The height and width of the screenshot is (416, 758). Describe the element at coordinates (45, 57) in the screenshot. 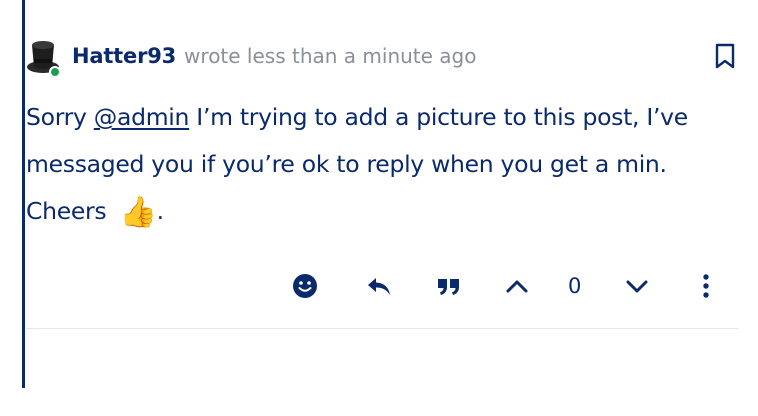

I see `avatar` at that location.